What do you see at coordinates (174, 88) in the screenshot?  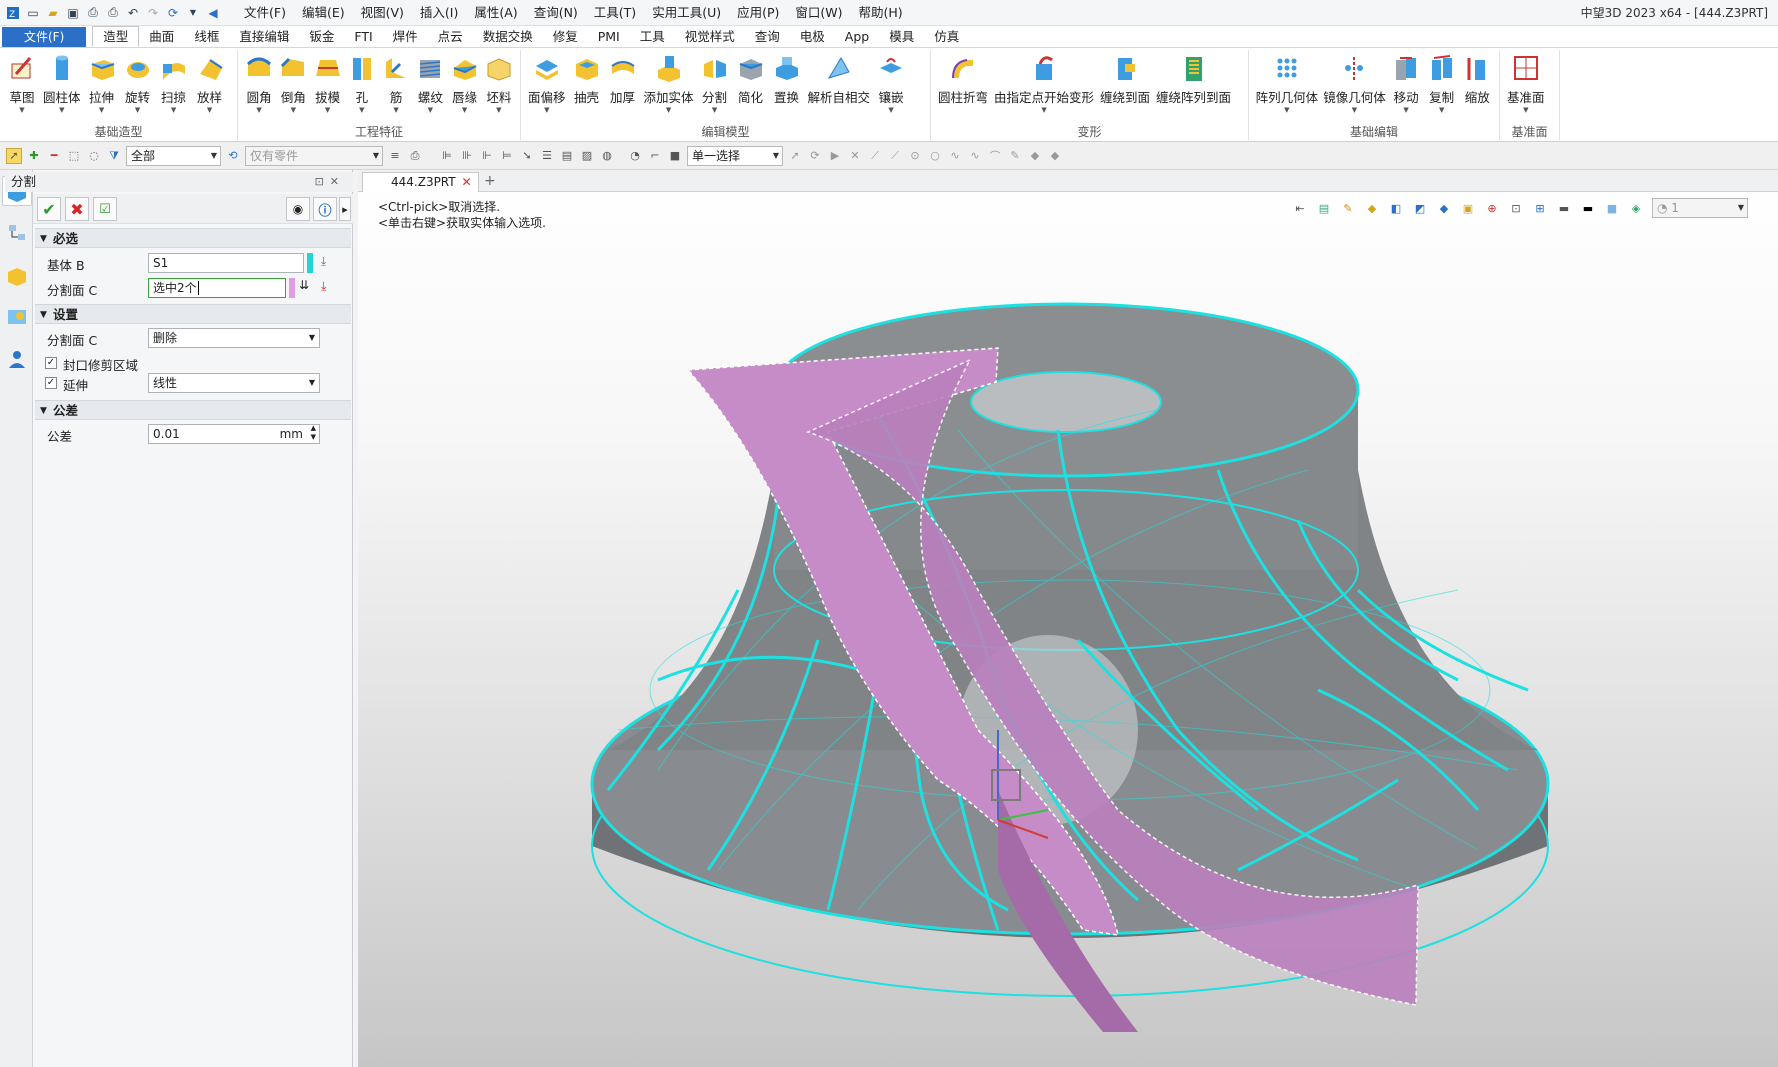 I see `sweep-button: 扫掠 ▼` at bounding box center [174, 88].